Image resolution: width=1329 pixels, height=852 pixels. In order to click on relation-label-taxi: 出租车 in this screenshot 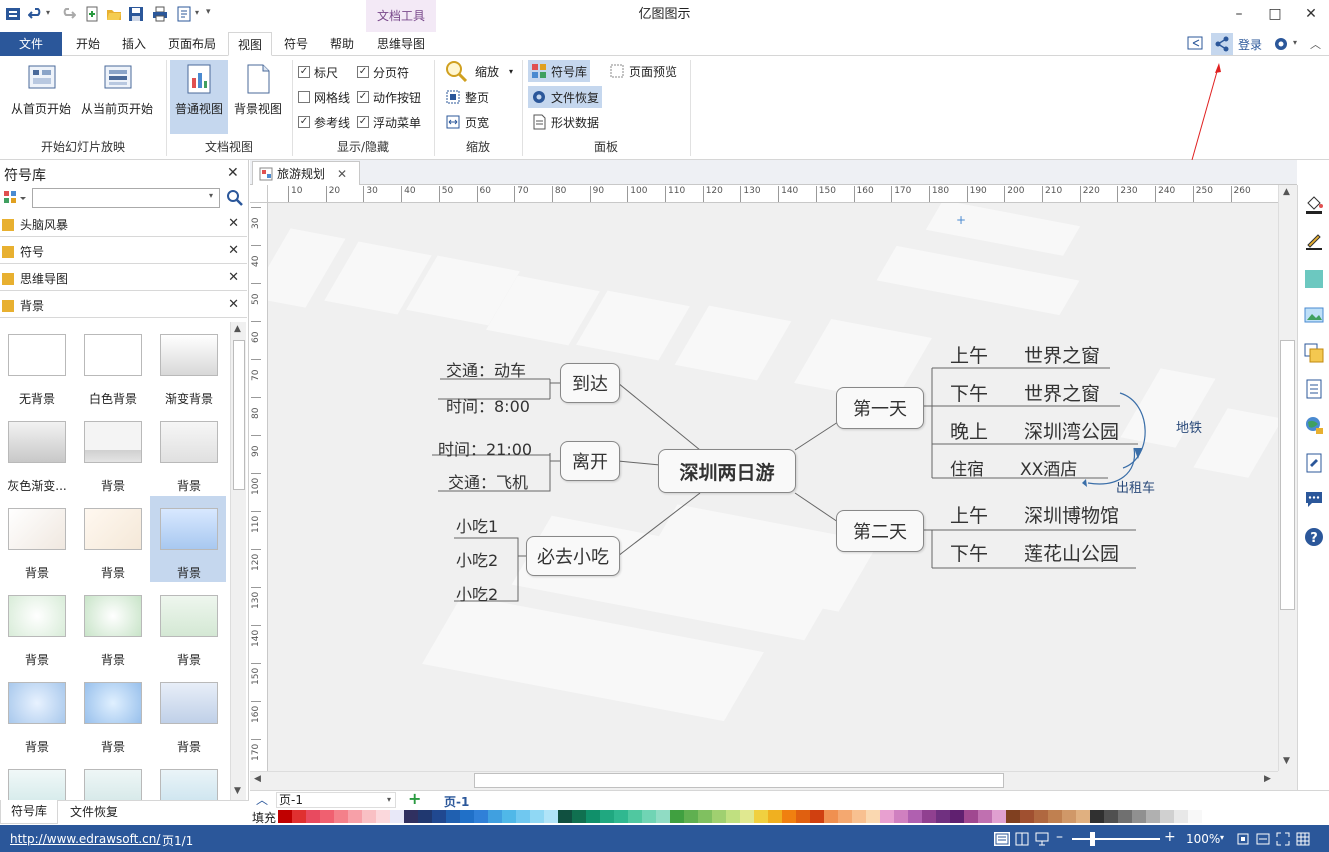, I will do `click(1135, 486)`.